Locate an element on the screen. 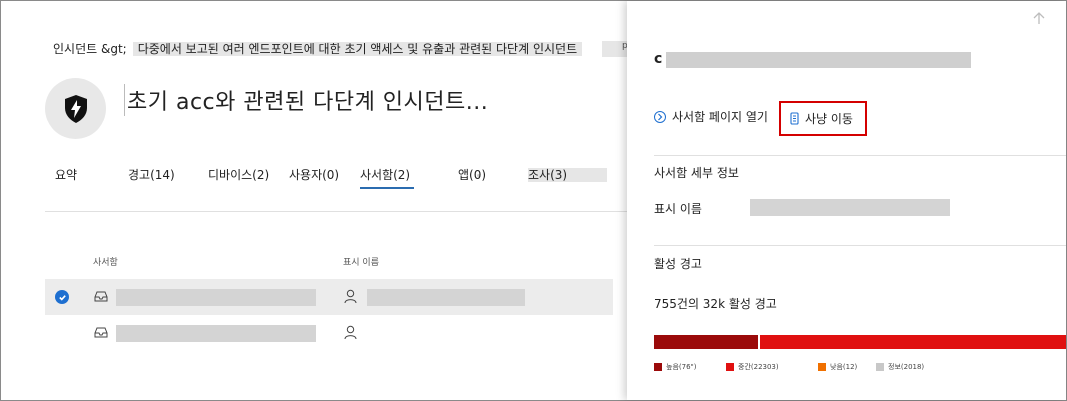  display-name-label: 표시 이름 is located at coordinates (678, 209).